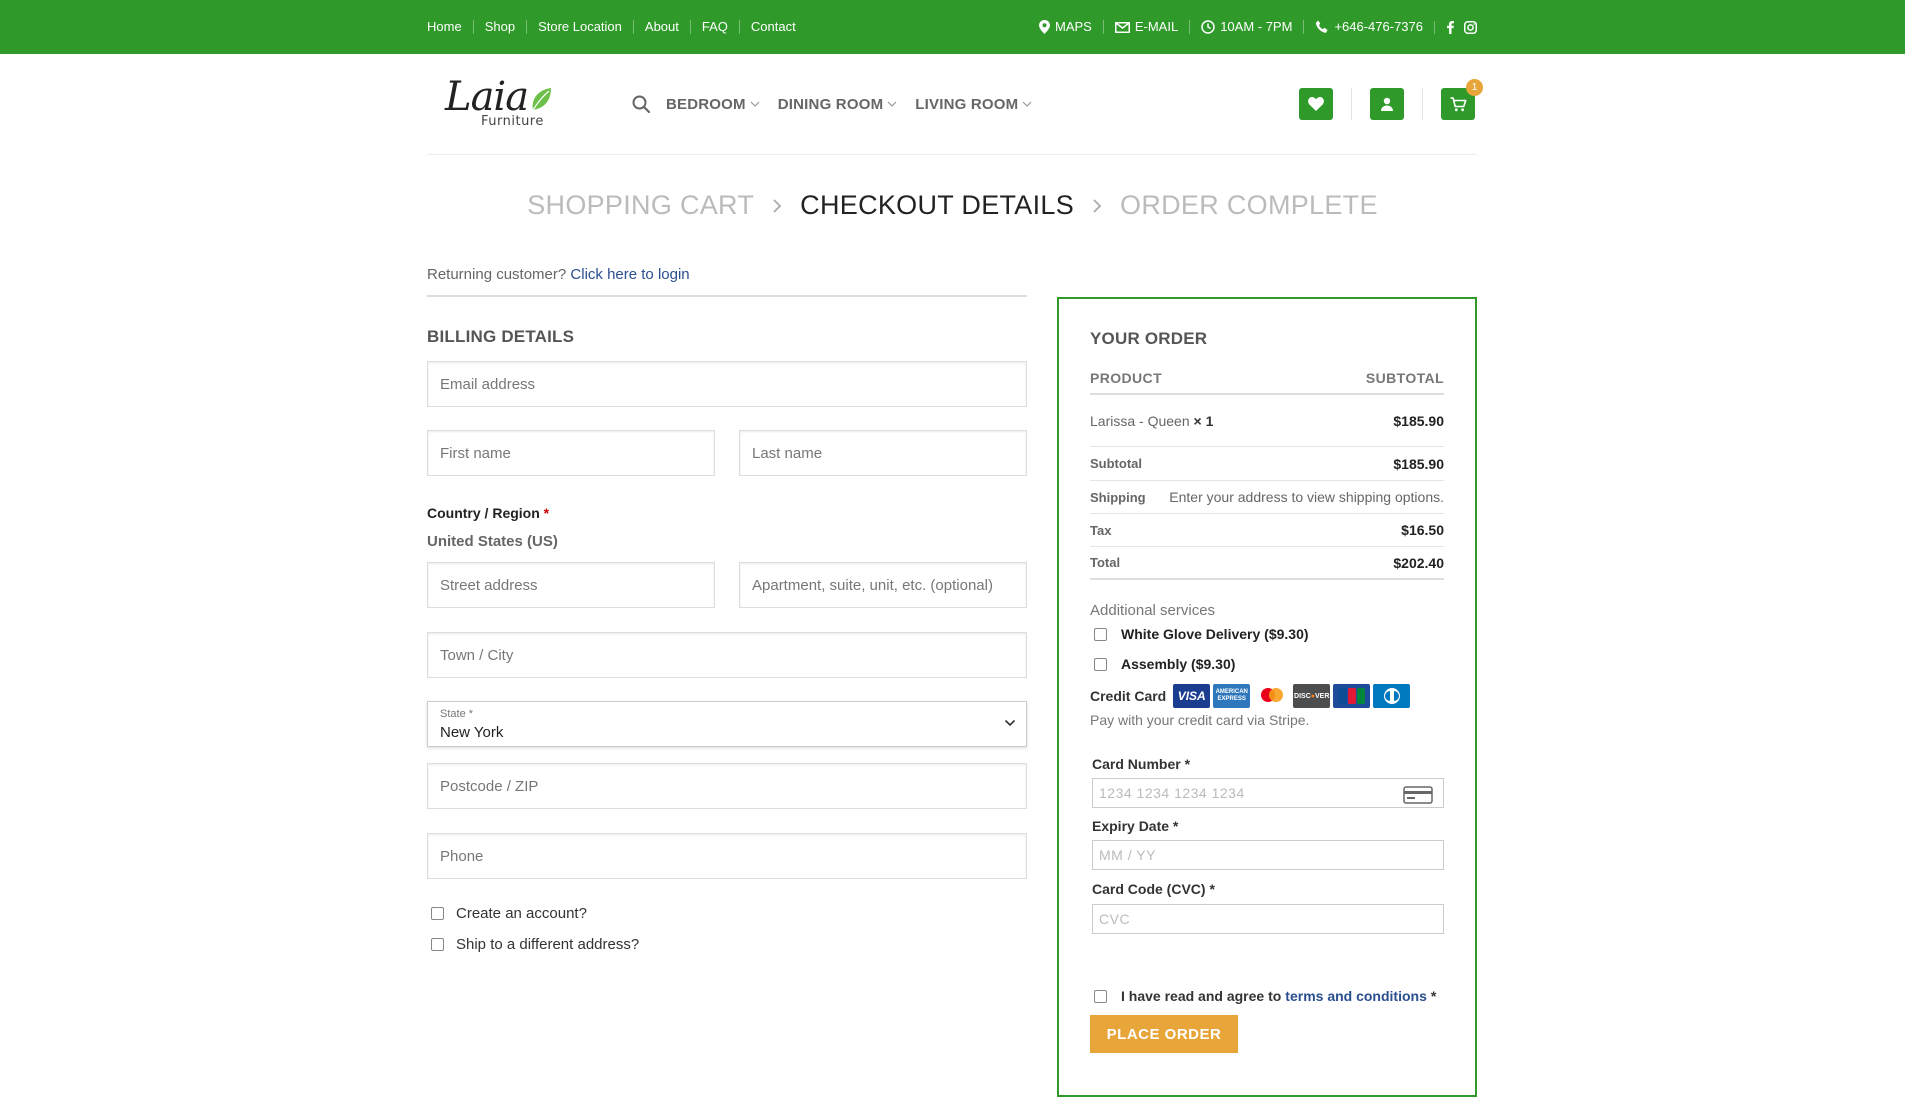 Image resolution: width=1905 pixels, height=1097 pixels. What do you see at coordinates (727, 384) in the screenshot?
I see `email-field: Email address` at bounding box center [727, 384].